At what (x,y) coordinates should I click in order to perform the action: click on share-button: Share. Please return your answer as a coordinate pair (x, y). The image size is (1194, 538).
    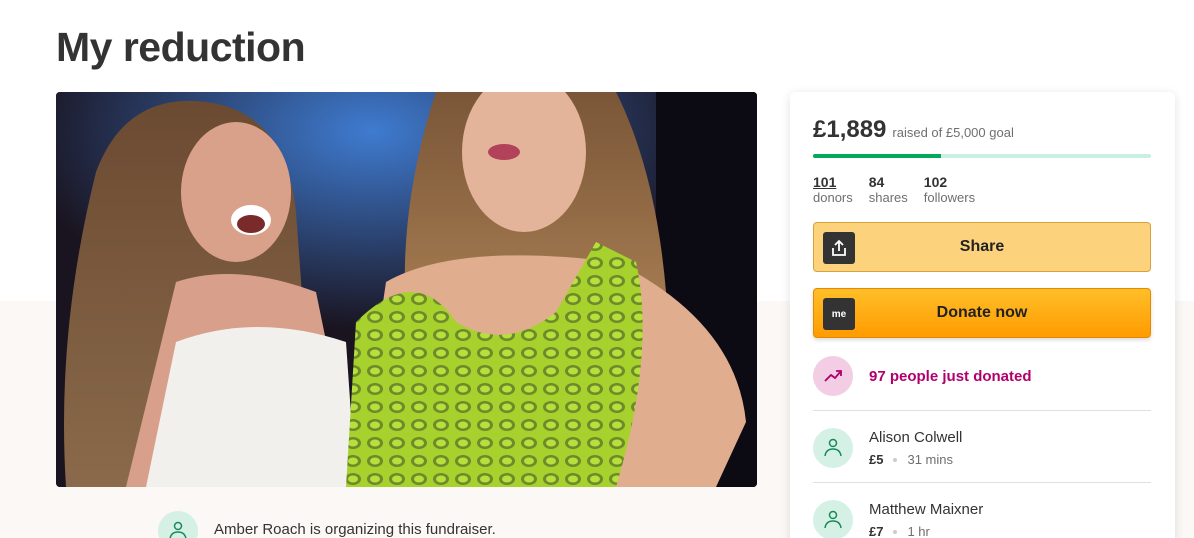
    Looking at the image, I should click on (982, 247).